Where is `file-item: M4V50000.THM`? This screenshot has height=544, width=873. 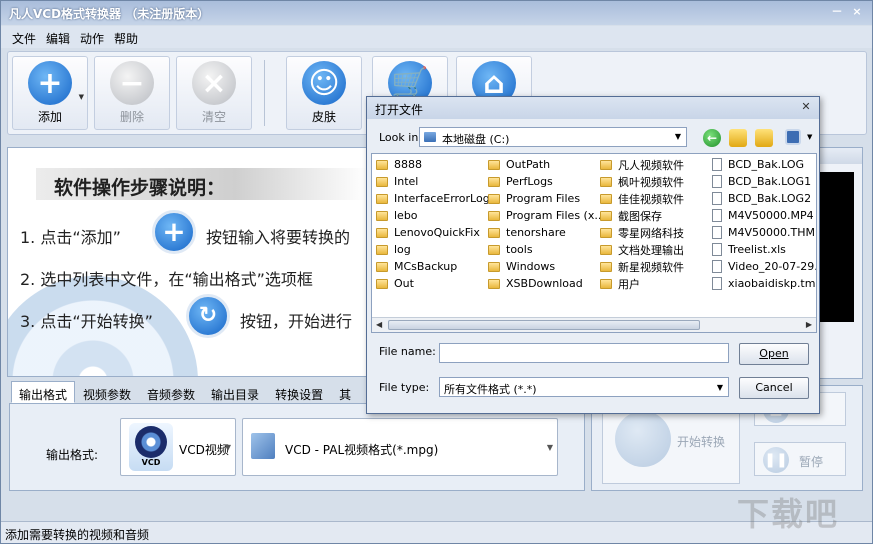
file-item: M4V50000.THM is located at coordinates (764, 232).